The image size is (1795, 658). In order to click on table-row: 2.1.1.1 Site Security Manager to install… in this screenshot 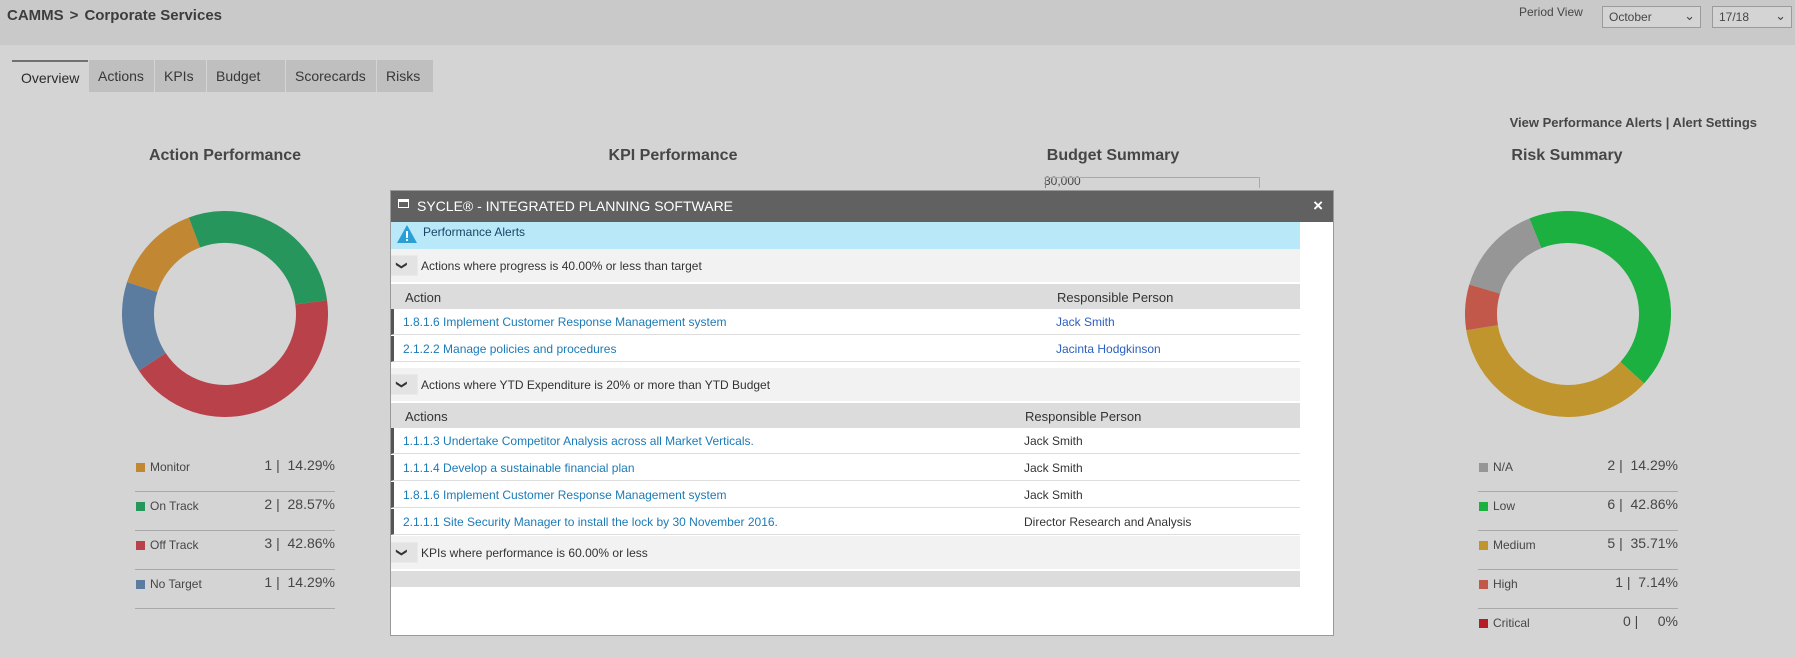, I will do `click(845, 522)`.